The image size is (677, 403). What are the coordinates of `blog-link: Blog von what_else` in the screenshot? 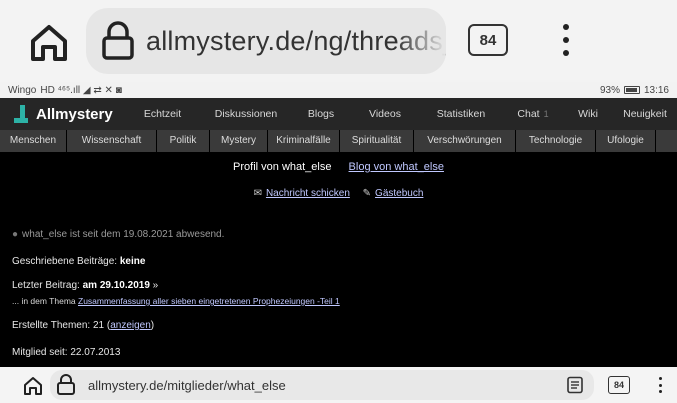 It's located at (396, 167).